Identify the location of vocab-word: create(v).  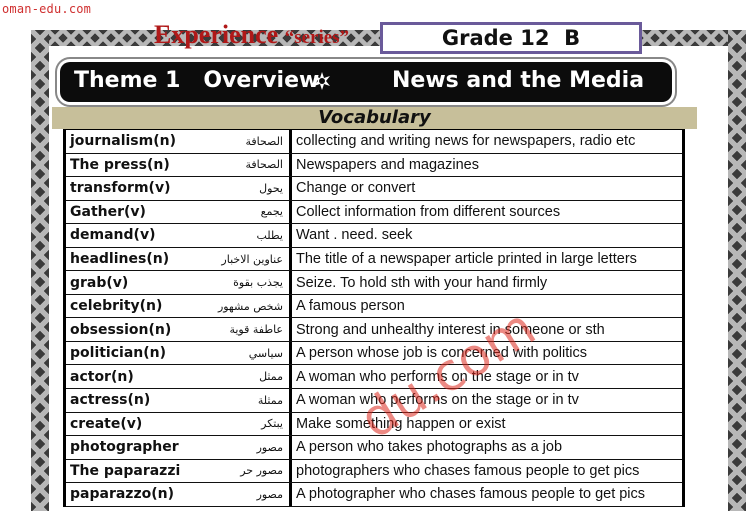
(106, 423).